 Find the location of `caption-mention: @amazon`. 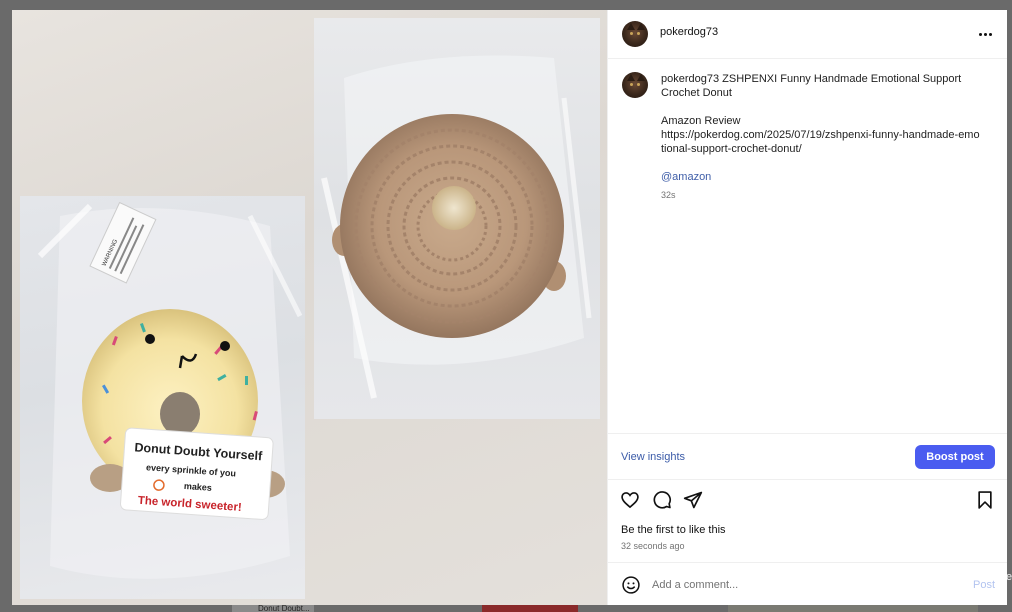

caption-mention: @amazon is located at coordinates (821, 177).